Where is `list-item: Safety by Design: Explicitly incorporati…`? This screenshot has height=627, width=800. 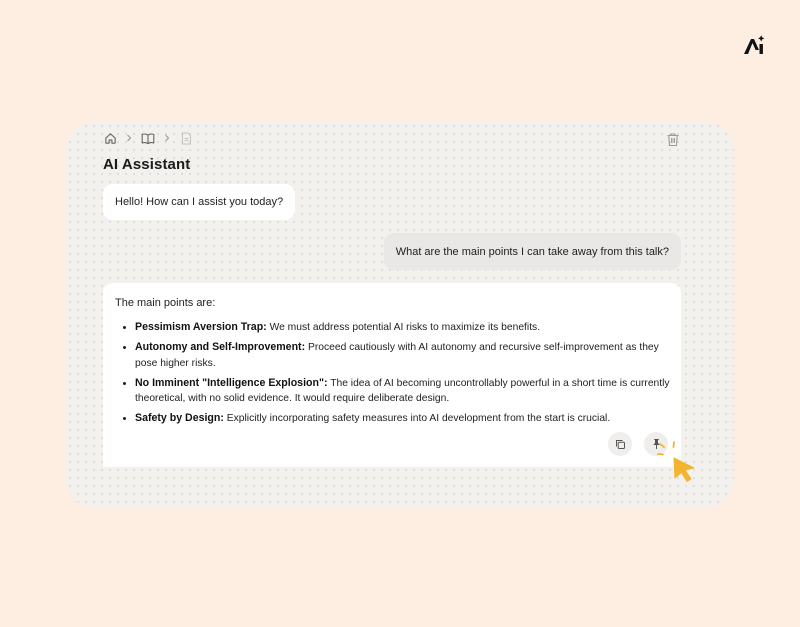
list-item: Safety by Design: Explicitly incorporati… is located at coordinates (407, 419).